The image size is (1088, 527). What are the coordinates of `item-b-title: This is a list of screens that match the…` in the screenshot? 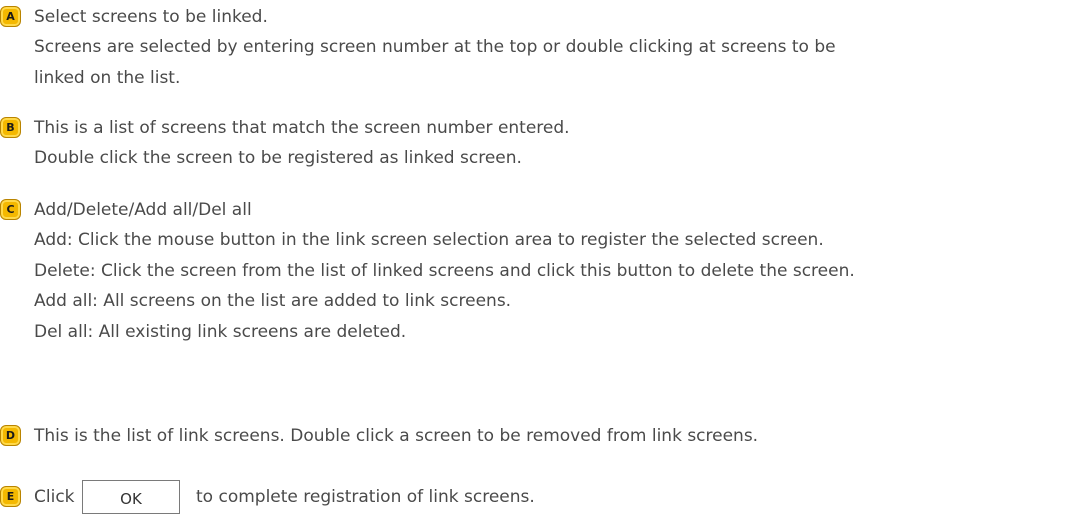 It's located at (302, 128).